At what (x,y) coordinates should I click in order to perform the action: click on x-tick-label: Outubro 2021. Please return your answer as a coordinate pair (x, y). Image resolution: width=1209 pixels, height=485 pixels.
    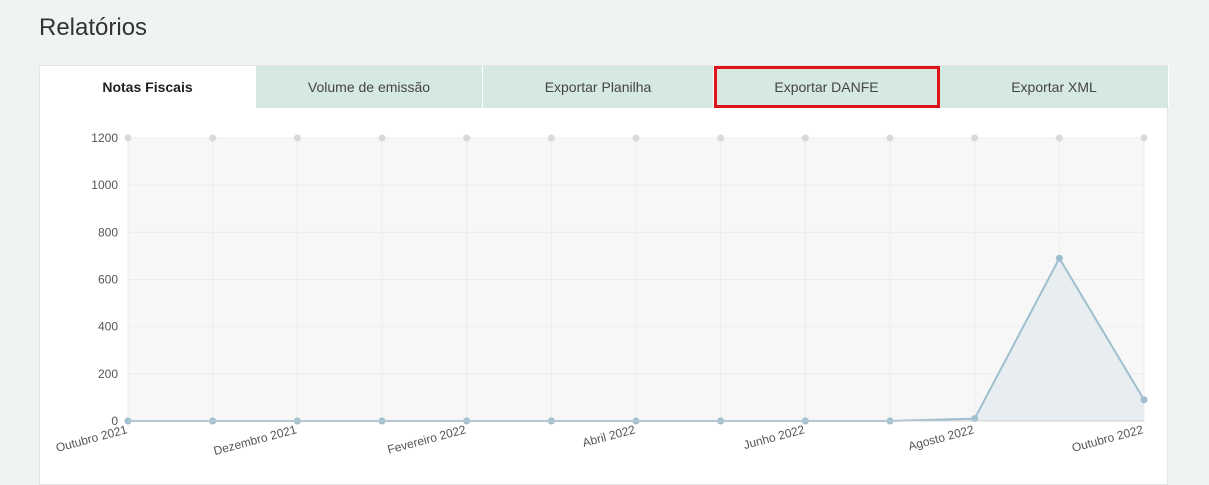
    Looking at the image, I should click on (91, 438).